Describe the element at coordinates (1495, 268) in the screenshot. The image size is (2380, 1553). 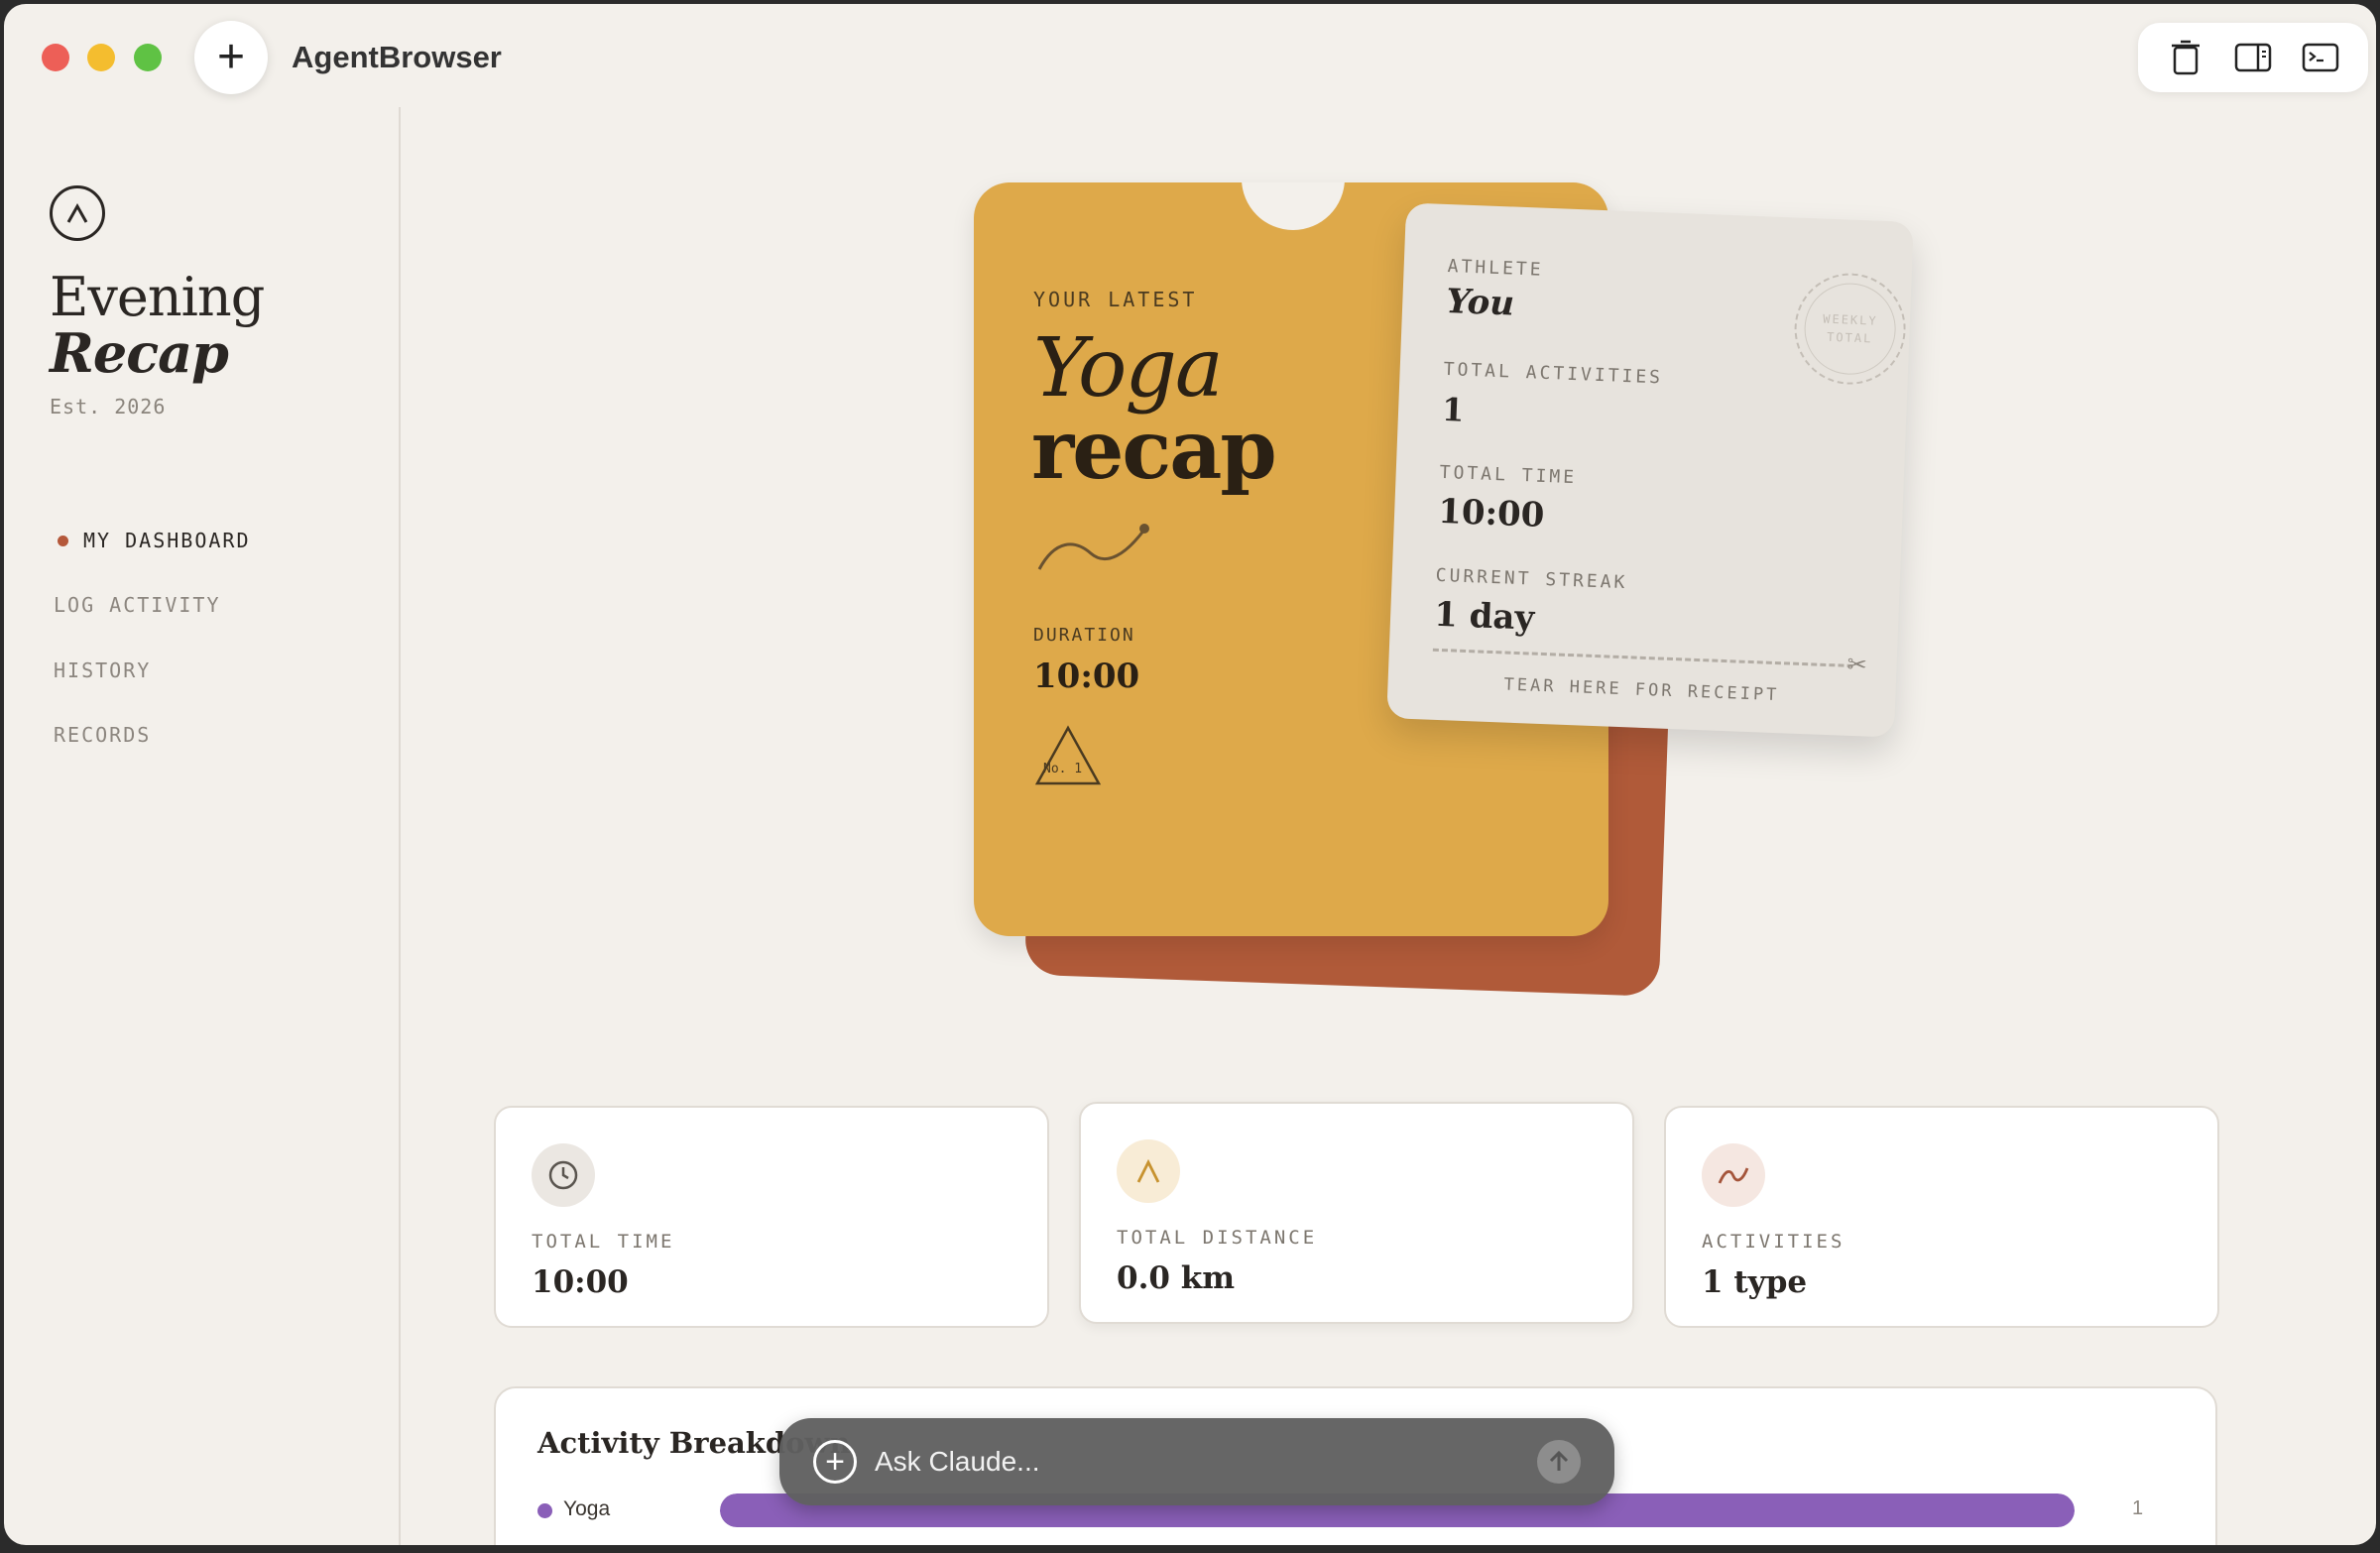
I see `athlete-label: ATHLETE` at that location.